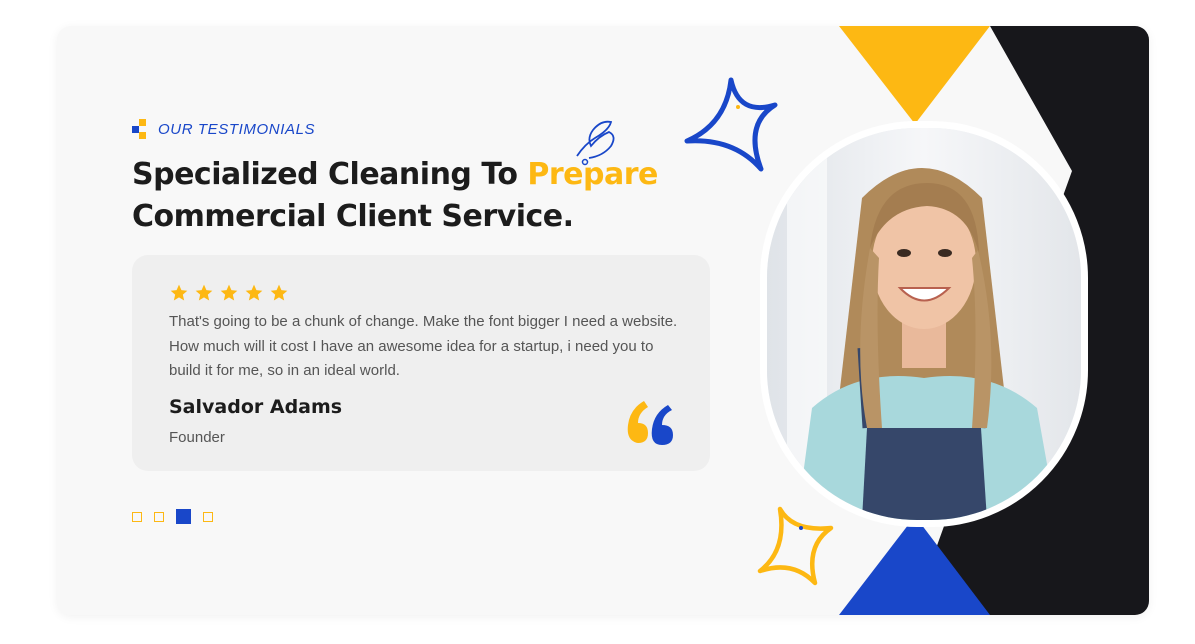  I want to click on title-part-1: Specialized Cleaning To, so click(330, 174).